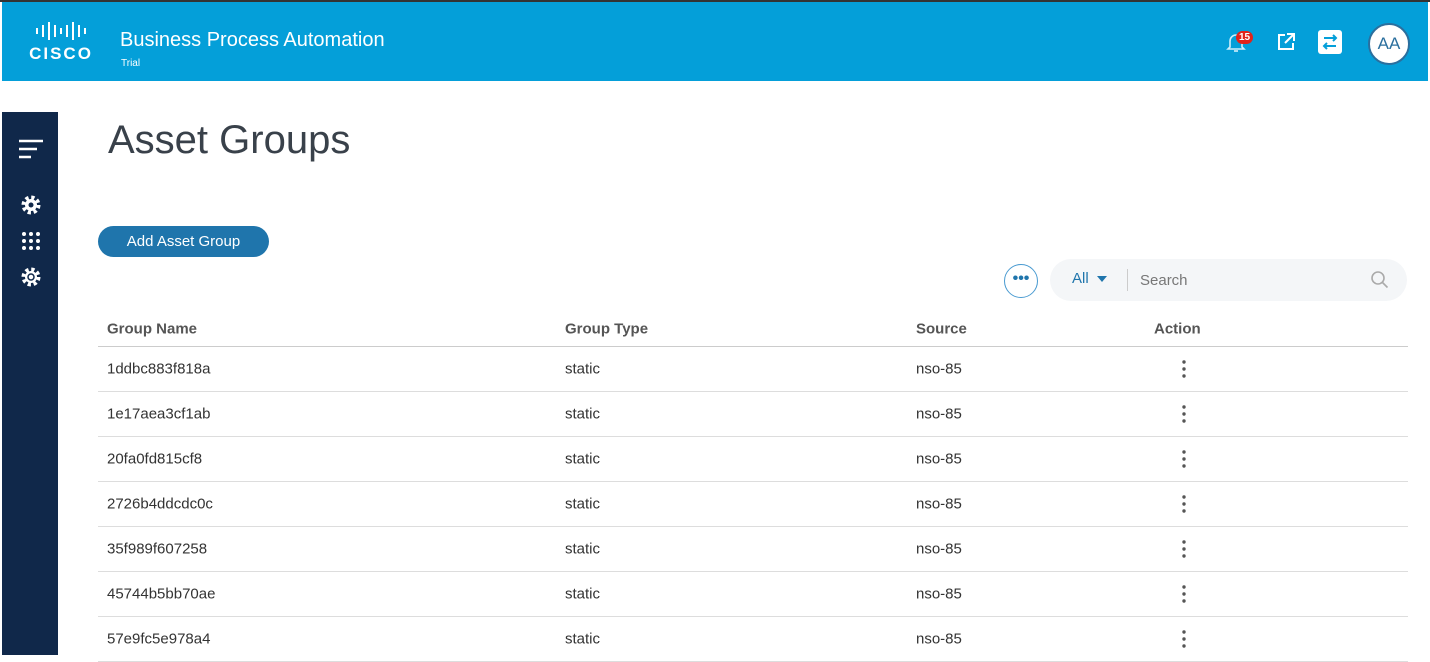  What do you see at coordinates (753, 459) in the screenshot?
I see `table-row: 20fa0fd815cf8 static nso-85` at bounding box center [753, 459].